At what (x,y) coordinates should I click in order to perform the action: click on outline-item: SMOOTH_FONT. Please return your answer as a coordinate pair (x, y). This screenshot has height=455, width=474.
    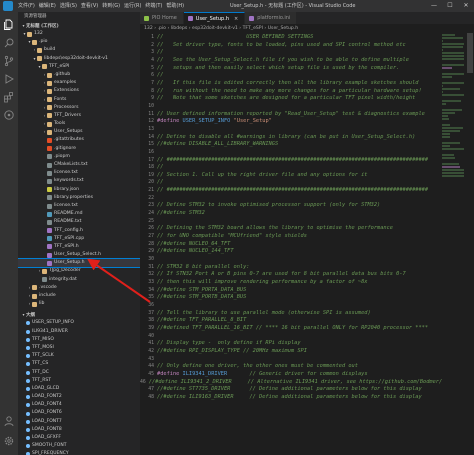
    Looking at the image, I should click on (79, 446).